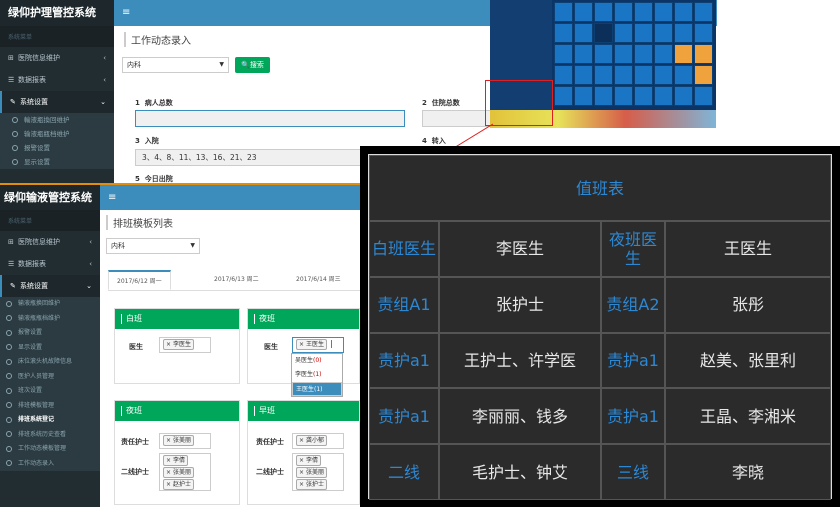 Image resolution: width=840 pixels, height=507 pixels. What do you see at coordinates (50, 220) in the screenshot?
I see `sidebar-header: 系统菜单` at bounding box center [50, 220].